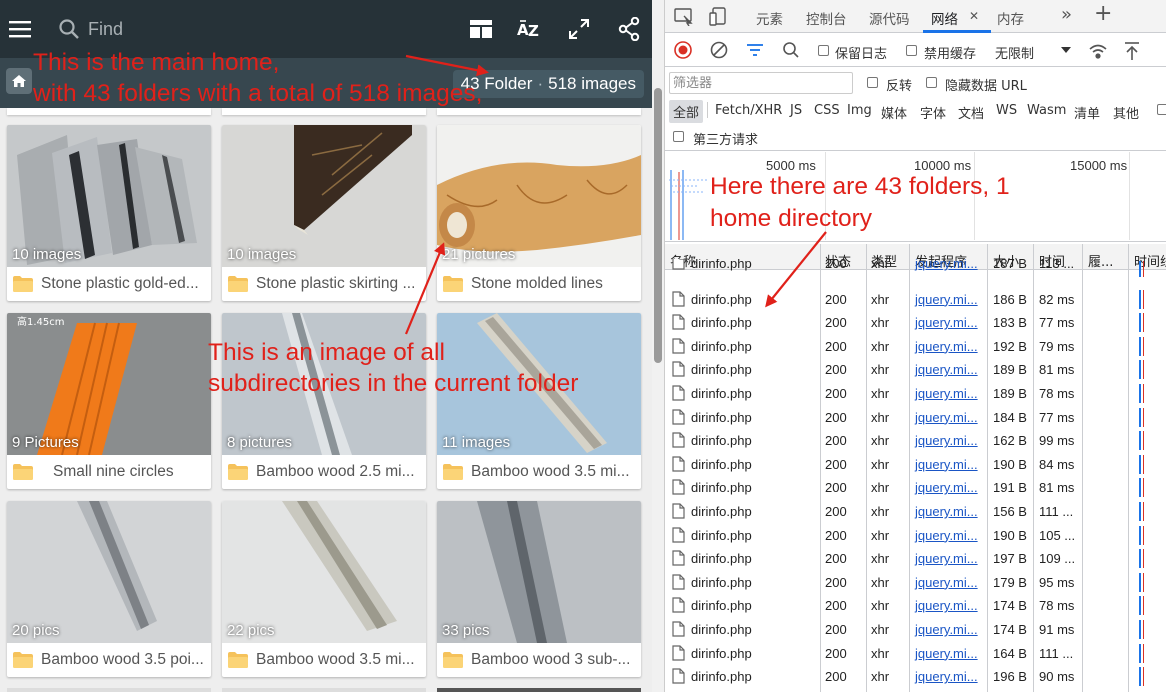 This screenshot has width=1166, height=692. I want to click on request-row: dirinfo.php 200 xhr jquery.mi... 190 B 84 ms, so click(915, 465).